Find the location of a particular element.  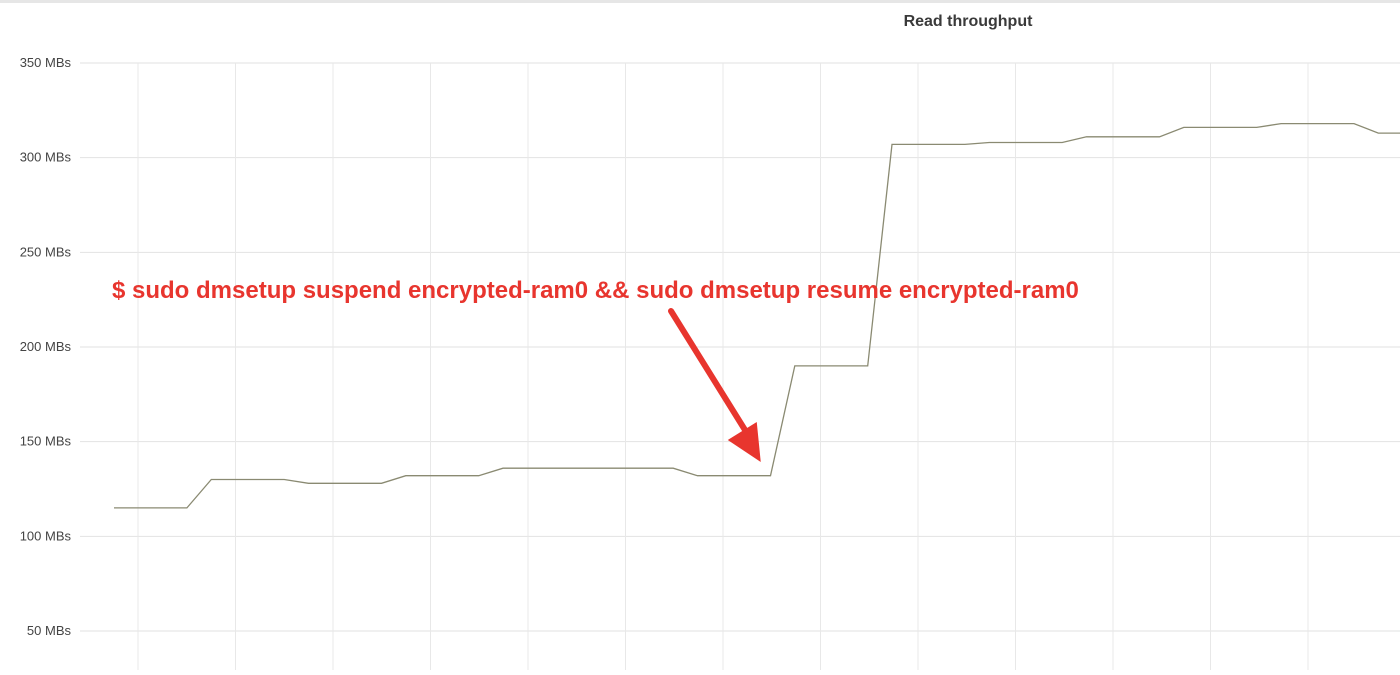

y-tick-label: 250 MBs is located at coordinates (46, 251).